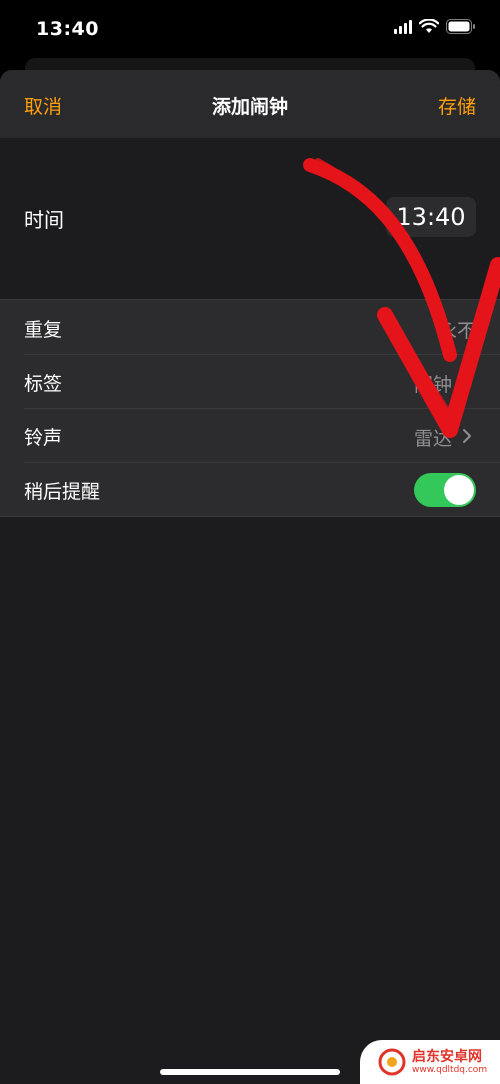 This screenshot has height=1084, width=500. I want to click on watermark-url: www.qdltdq.com, so click(450, 1069).